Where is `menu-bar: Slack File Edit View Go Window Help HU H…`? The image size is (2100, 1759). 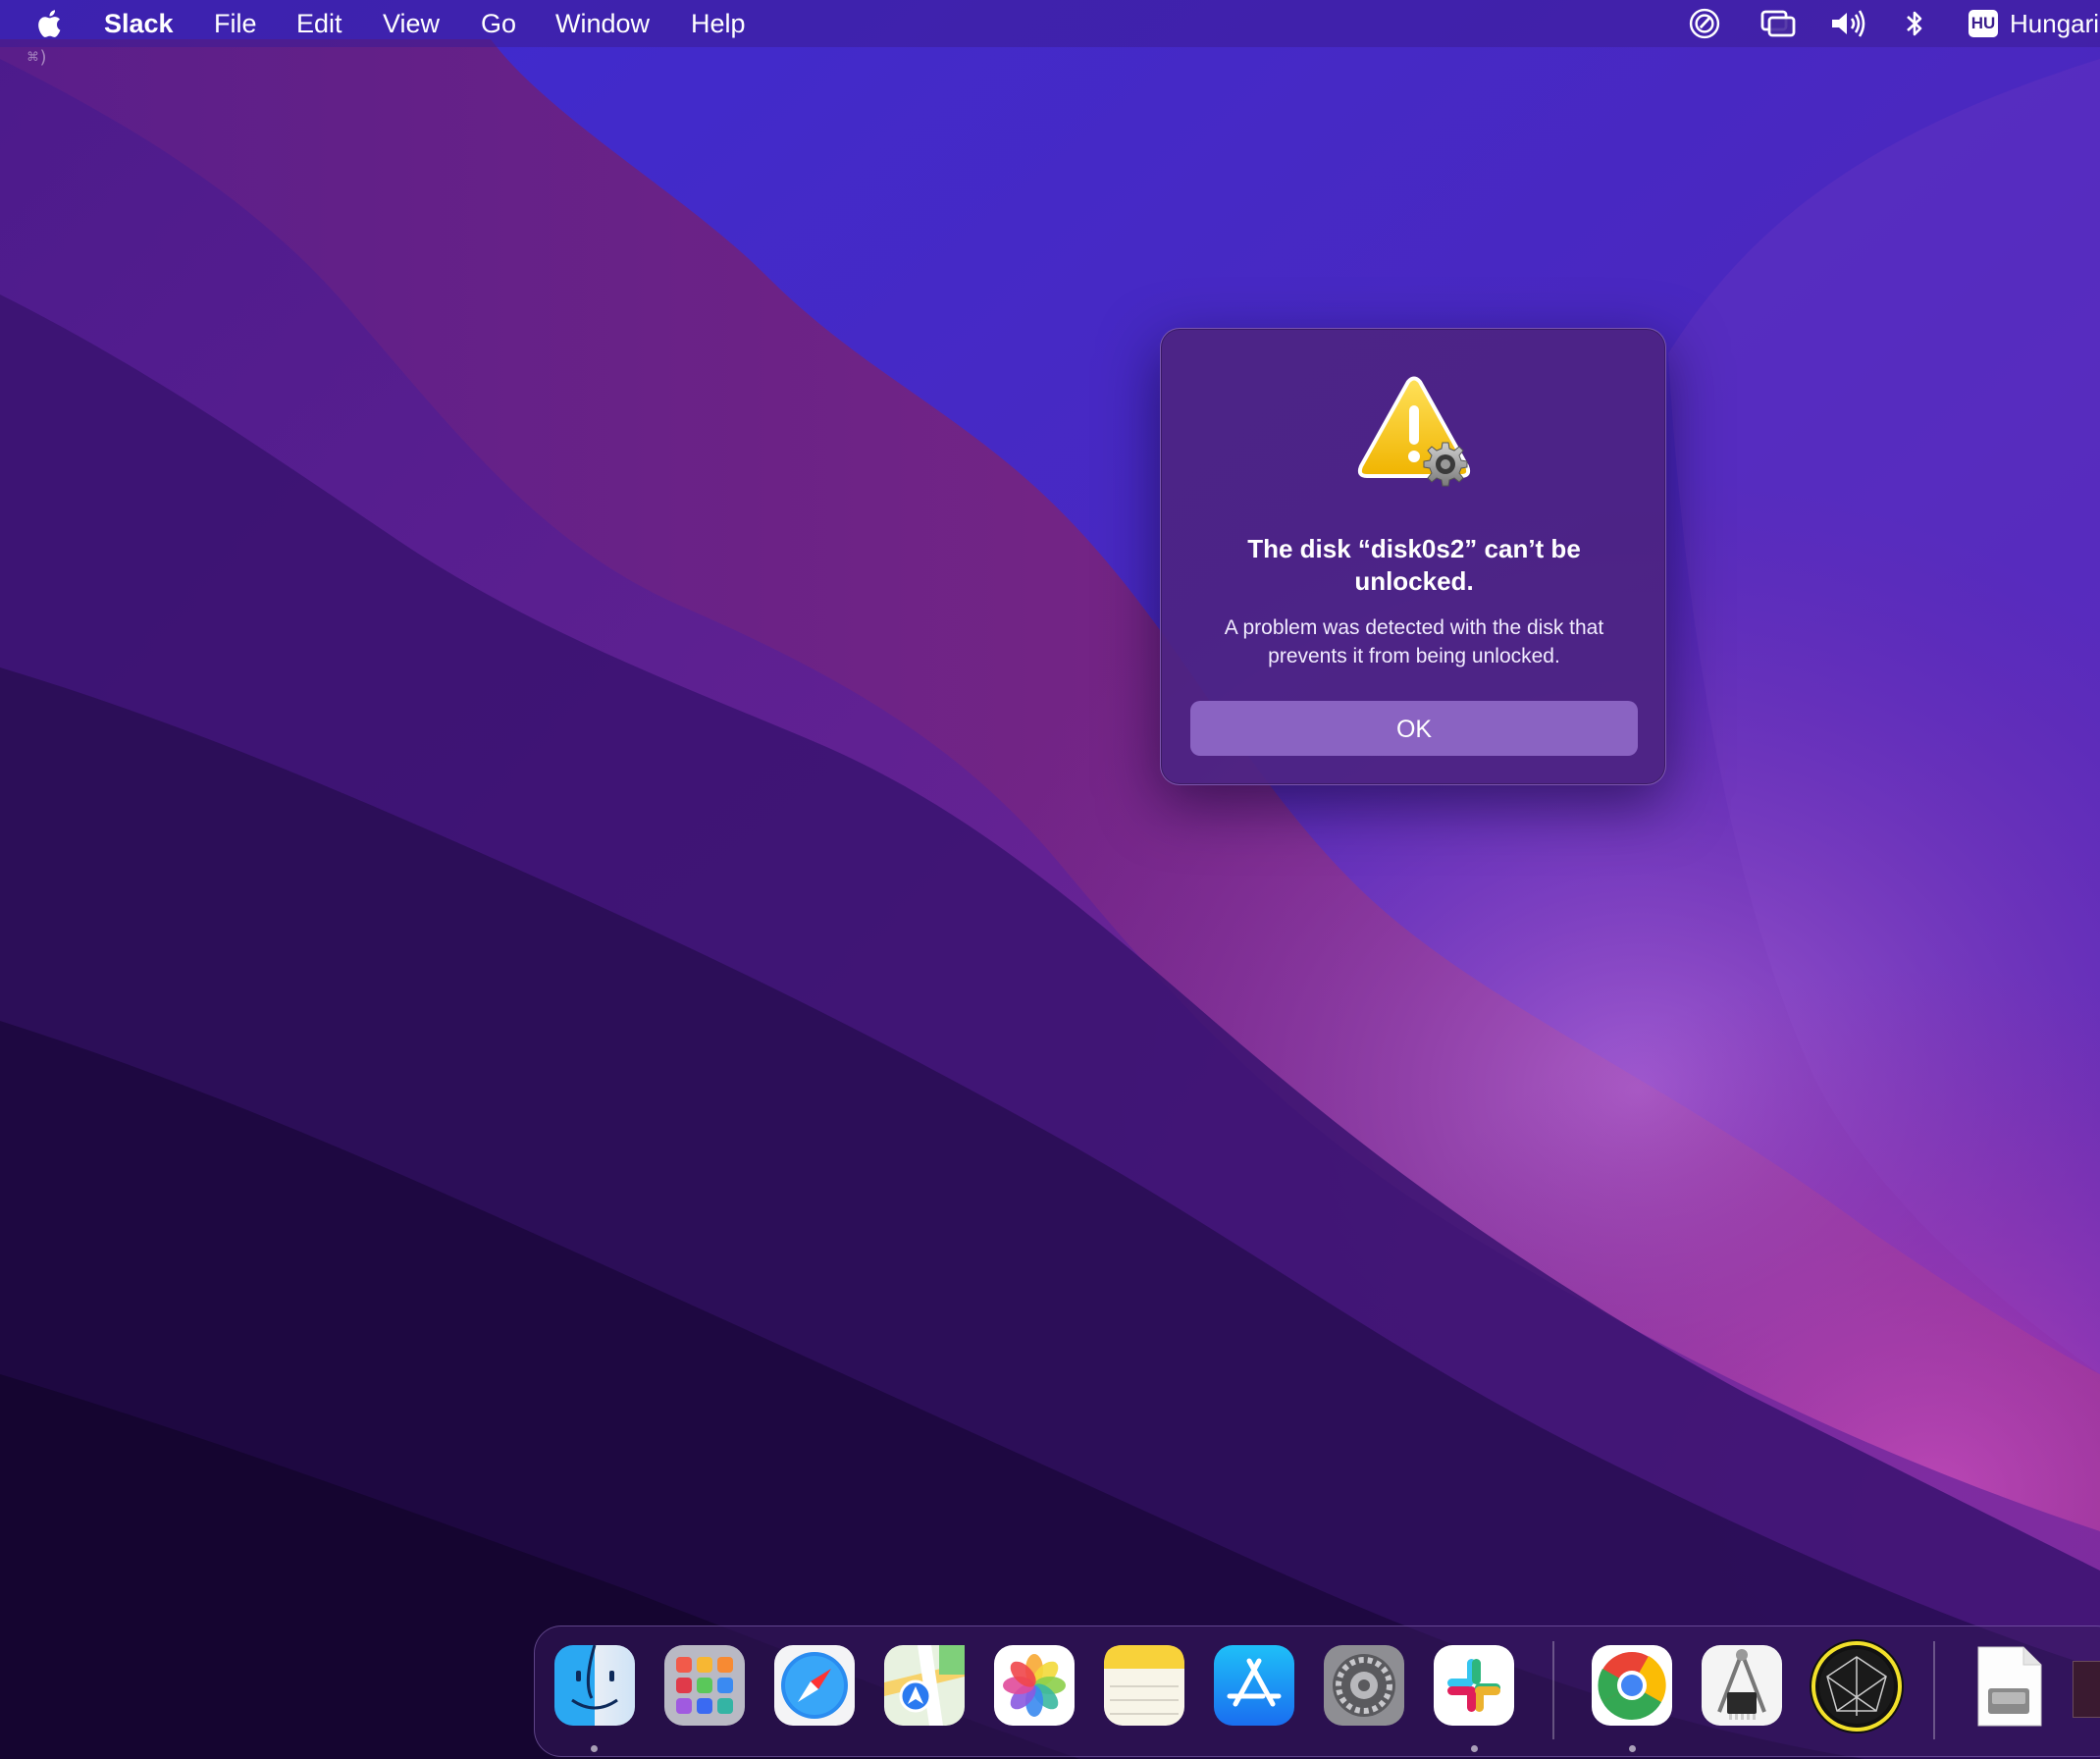
menu-bar: Slack File Edit View Go Window Help HU H… is located at coordinates (1050, 23).